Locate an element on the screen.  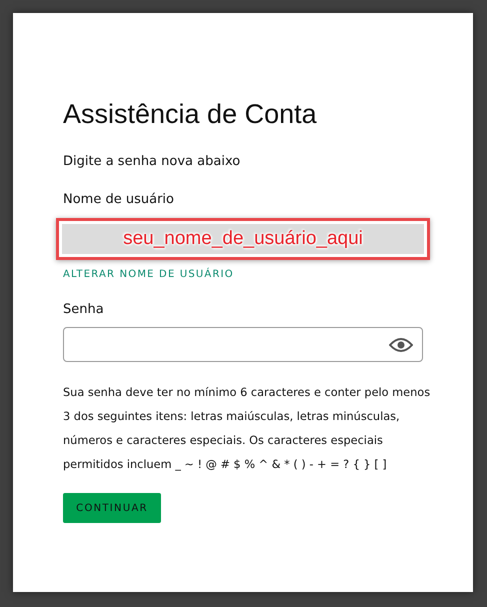
username-value: seu_nome_de_usuário_aqui is located at coordinates (243, 239).